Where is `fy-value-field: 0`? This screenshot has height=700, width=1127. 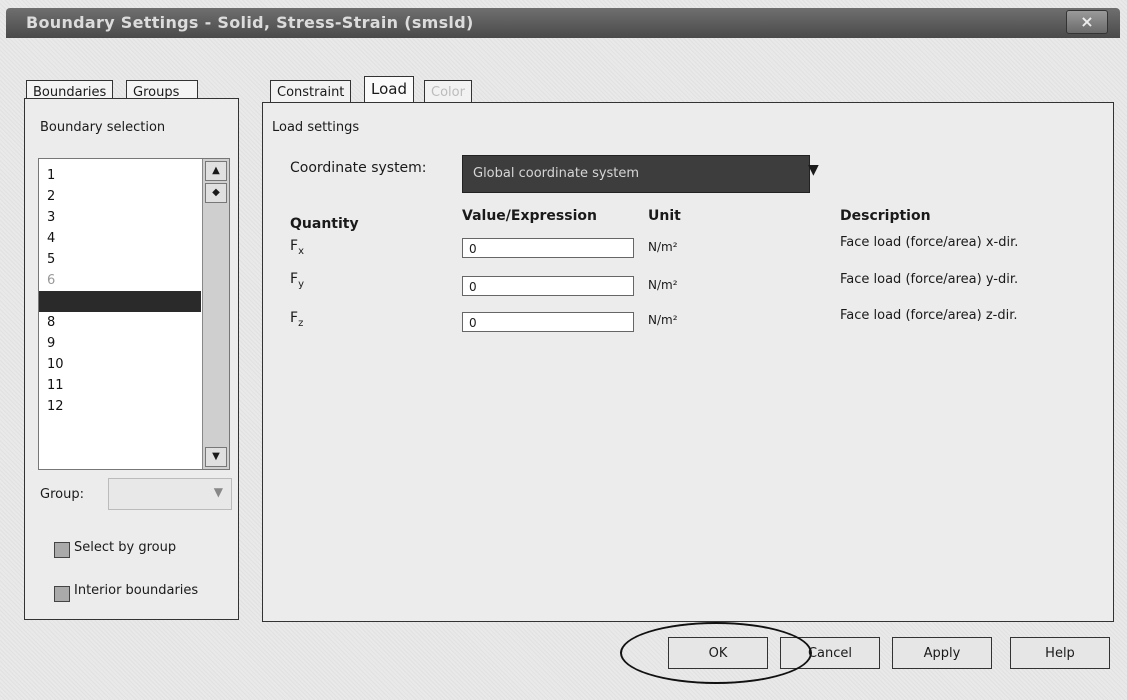 fy-value-field: 0 is located at coordinates (548, 286).